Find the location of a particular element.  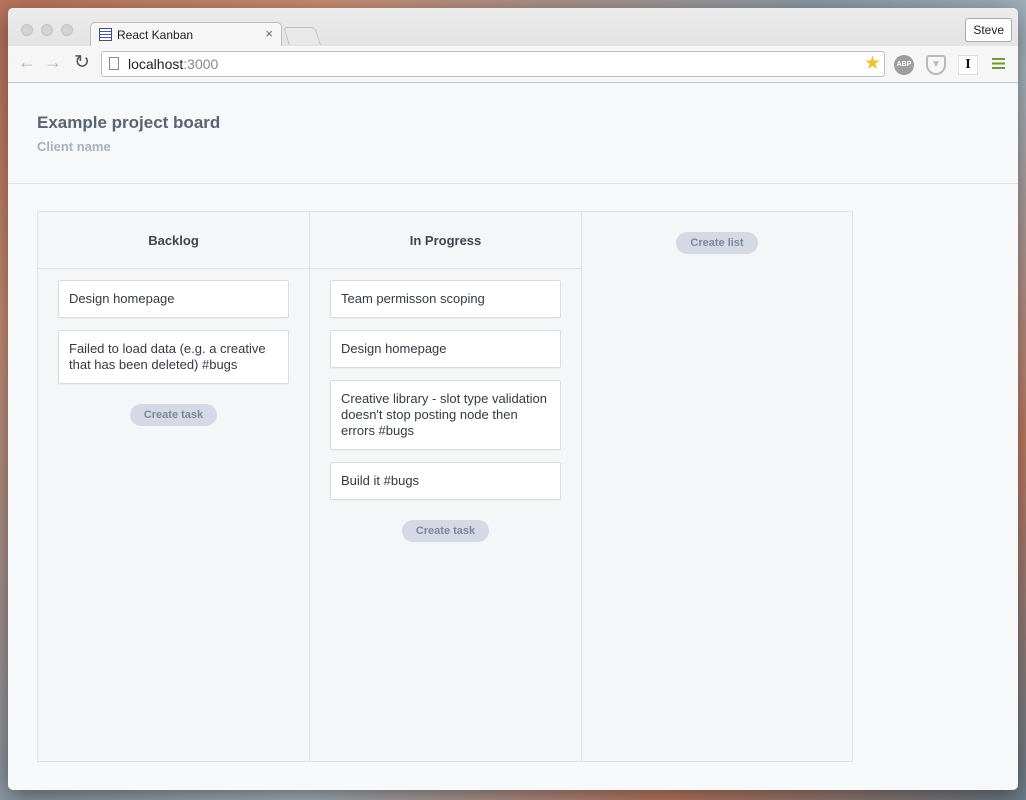

board-title: Example project board is located at coordinates (129, 122).